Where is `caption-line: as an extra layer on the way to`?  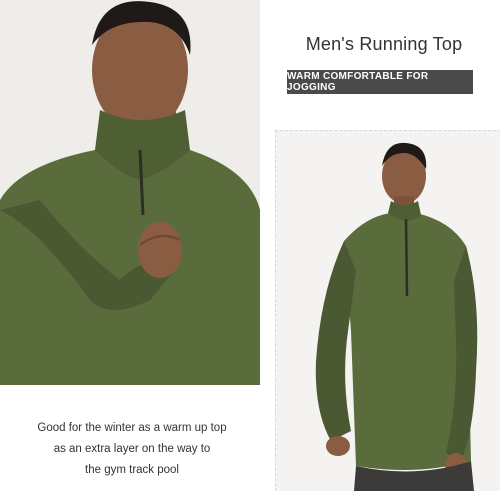 caption-line: as an extra layer on the way to is located at coordinates (132, 449).